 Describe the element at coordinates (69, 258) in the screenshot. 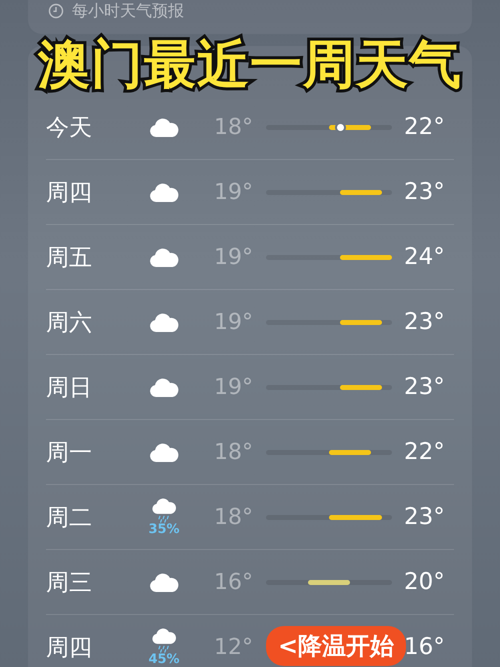

I see `day-label: 周五` at that location.